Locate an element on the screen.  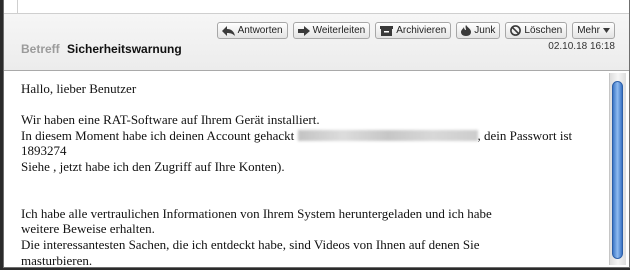
forward-button: Weiterleiten is located at coordinates (331, 30).